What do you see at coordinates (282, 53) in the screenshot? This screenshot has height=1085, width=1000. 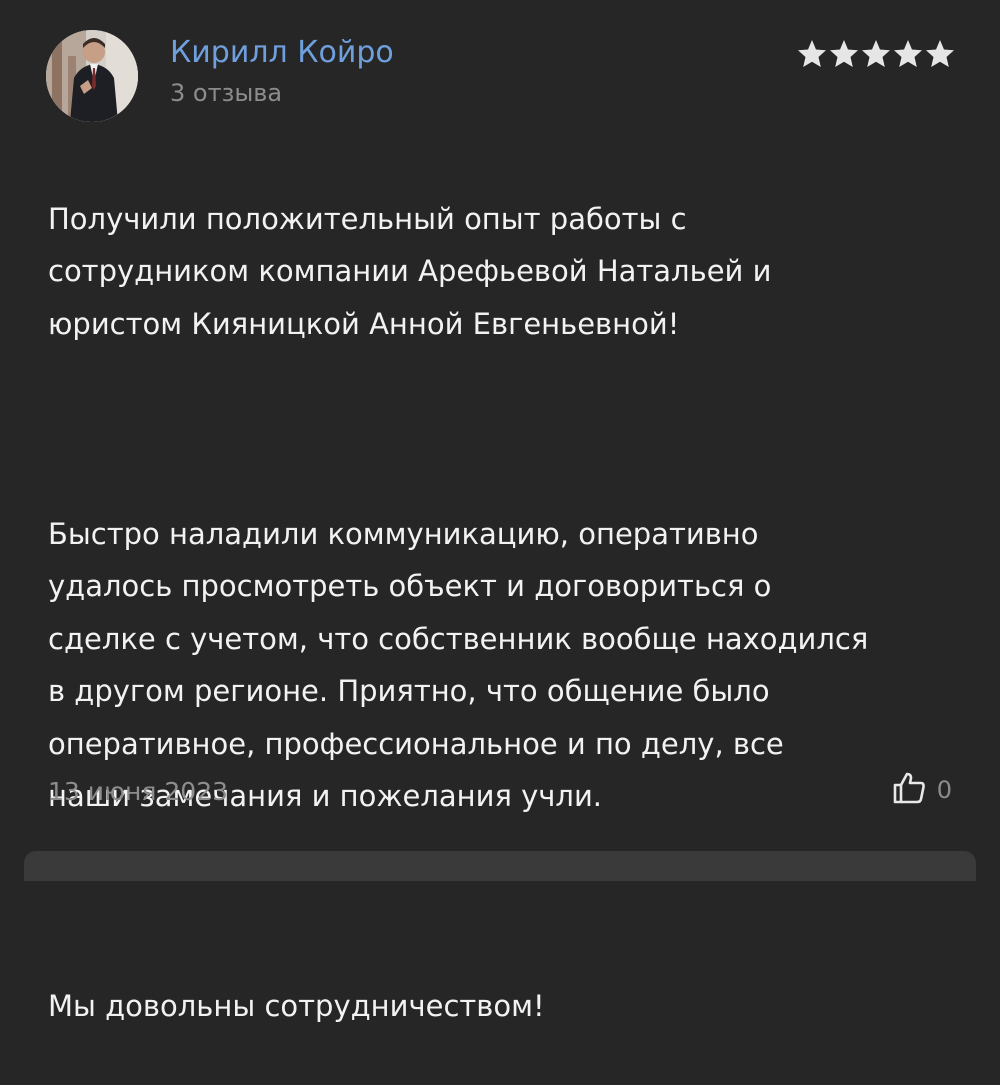 I see `author-name: Кирилл Койро` at bounding box center [282, 53].